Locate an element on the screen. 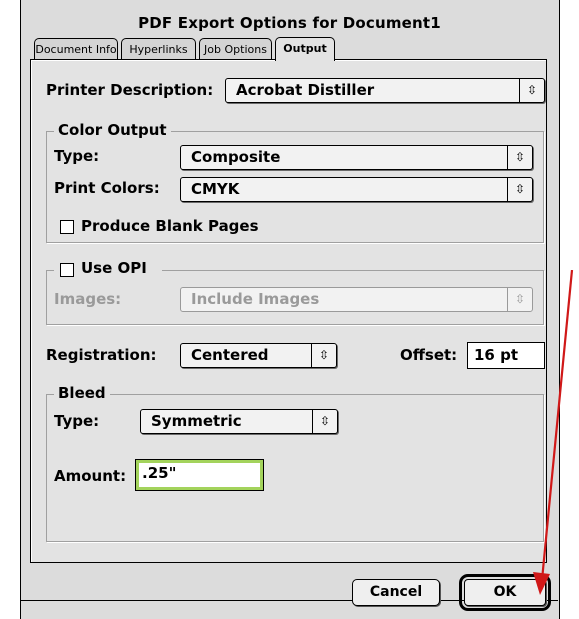 This screenshot has width=579, height=619. registration-value: Centered is located at coordinates (230, 355).